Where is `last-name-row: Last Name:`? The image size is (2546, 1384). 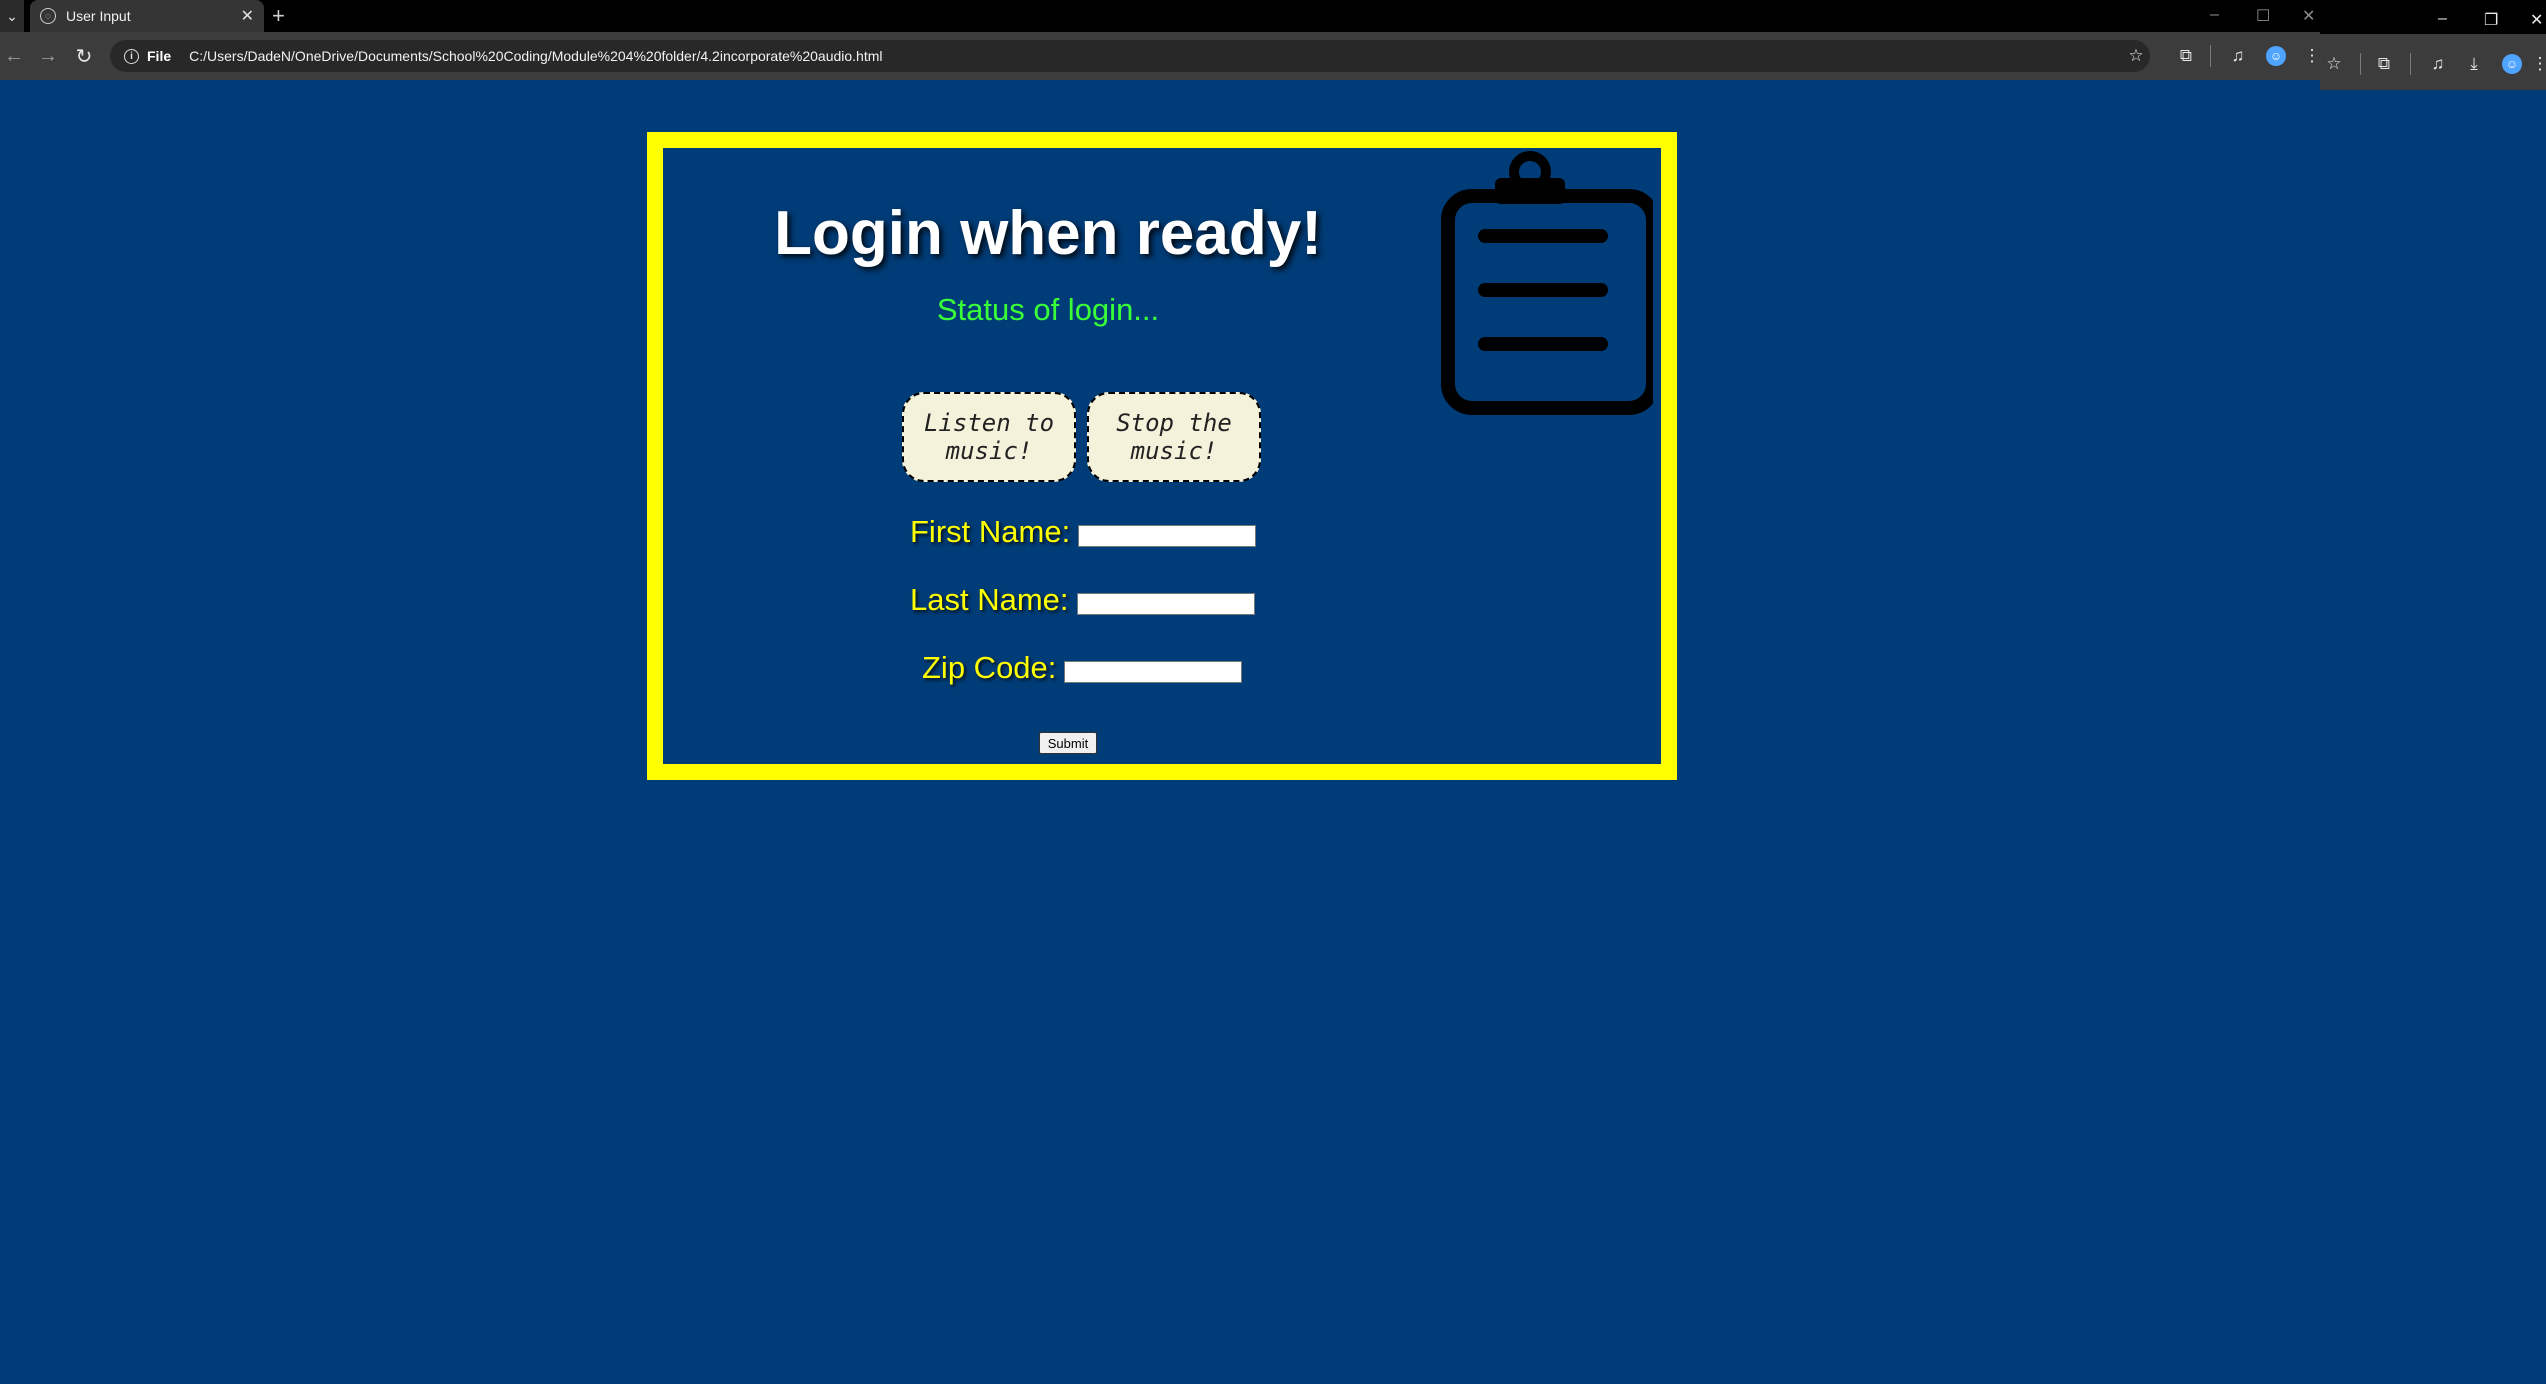 last-name-row: Last Name: is located at coordinates (1082, 600).